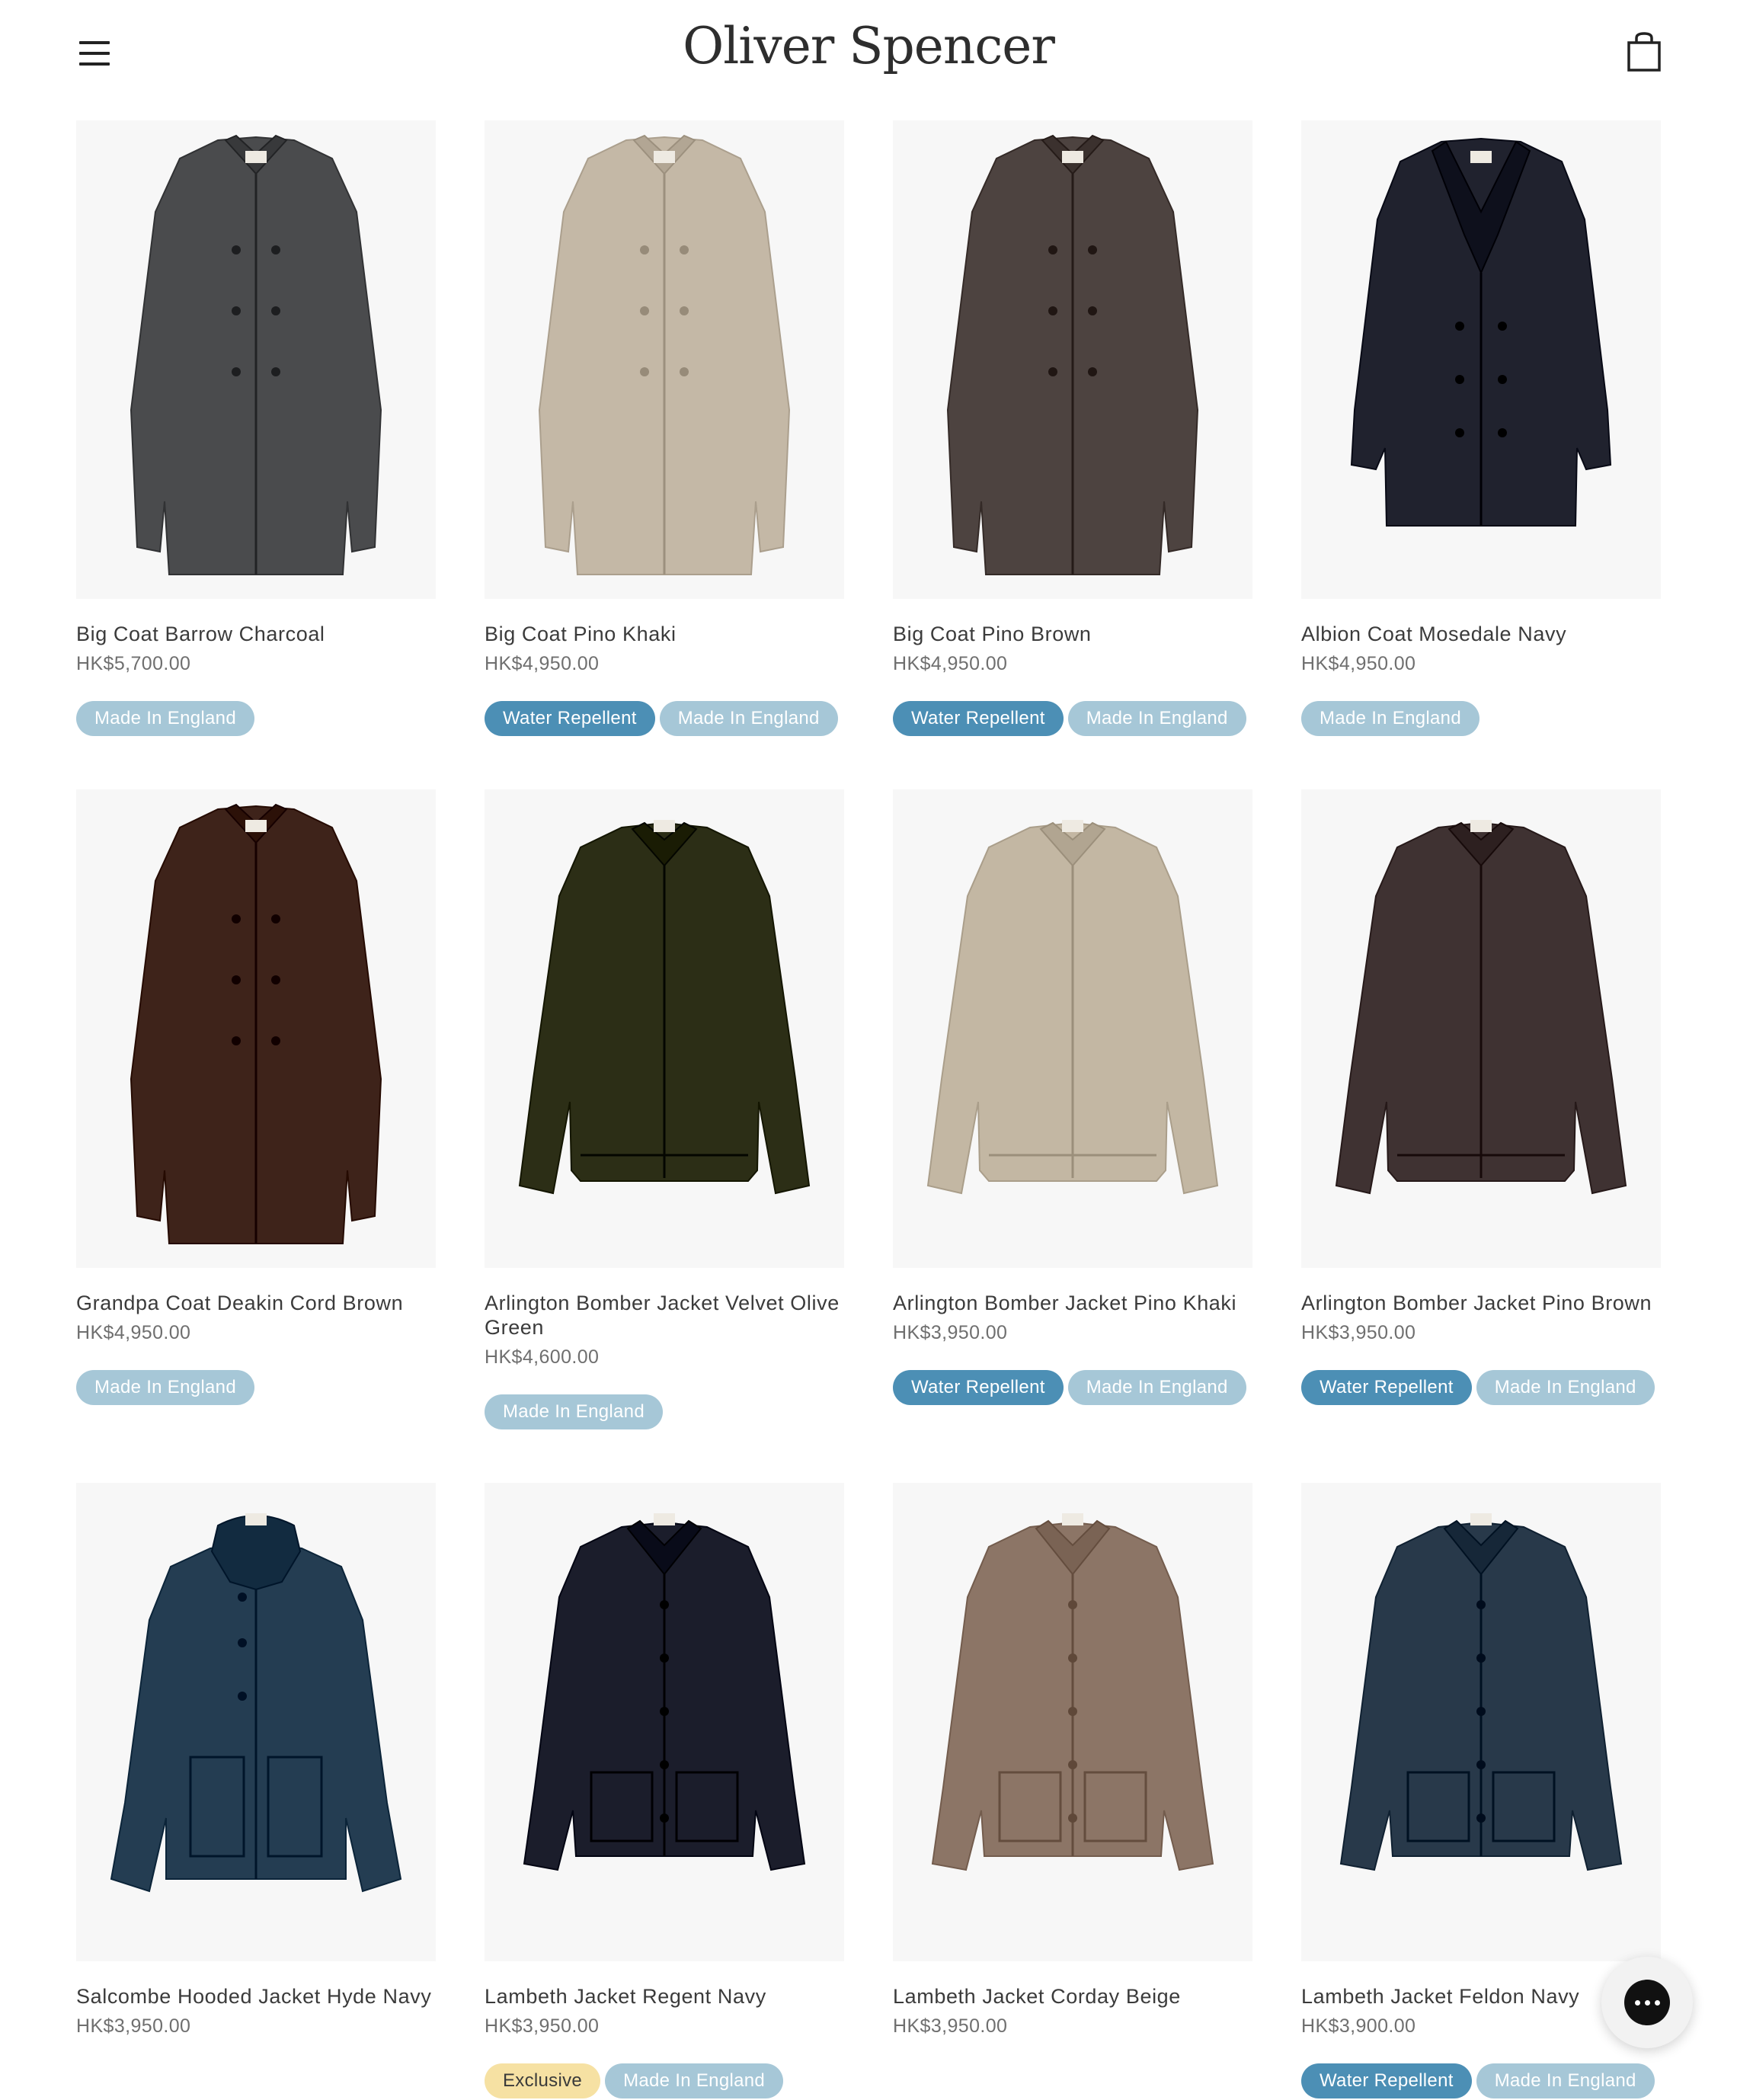 The width and height of the screenshot is (1737, 2100). I want to click on badge-excl: Exclusive, so click(543, 2080).